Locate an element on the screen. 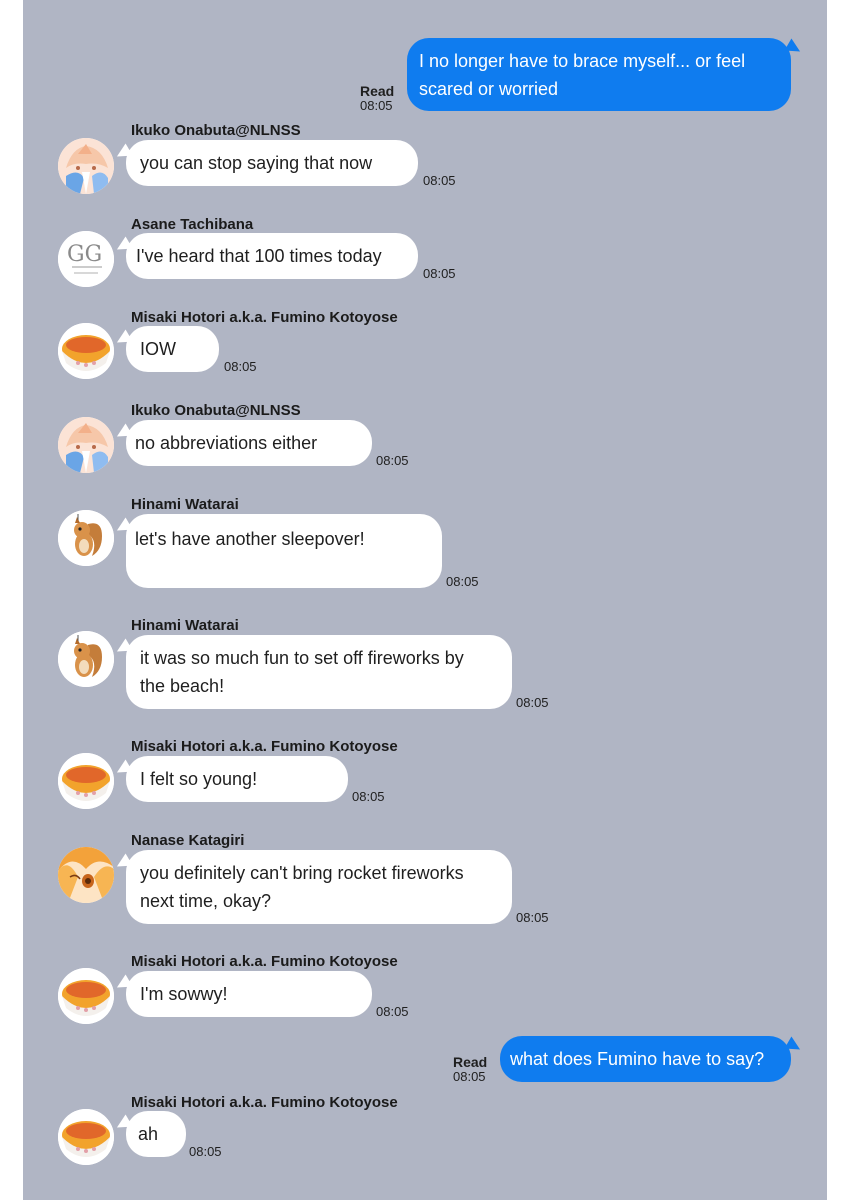 This screenshot has height=1200, width=850. message-bubble: let's have another sleepover! is located at coordinates (284, 551).